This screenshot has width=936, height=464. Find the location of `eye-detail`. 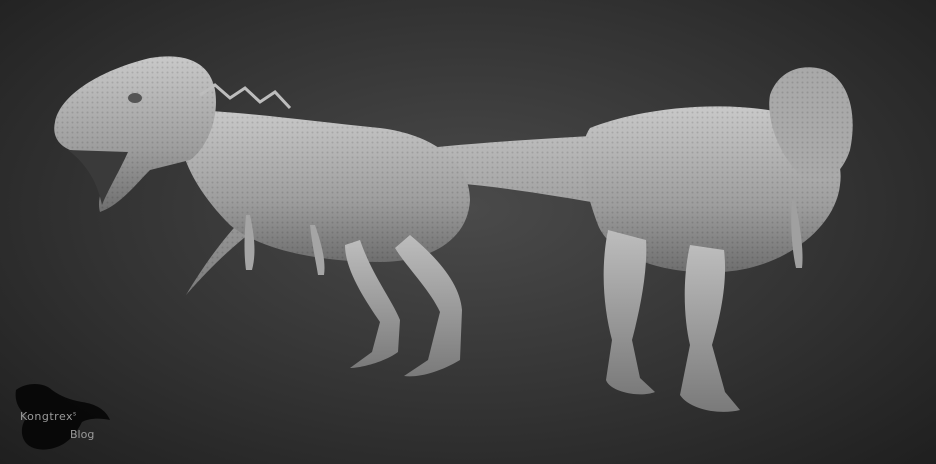

eye-detail is located at coordinates (135, 98).